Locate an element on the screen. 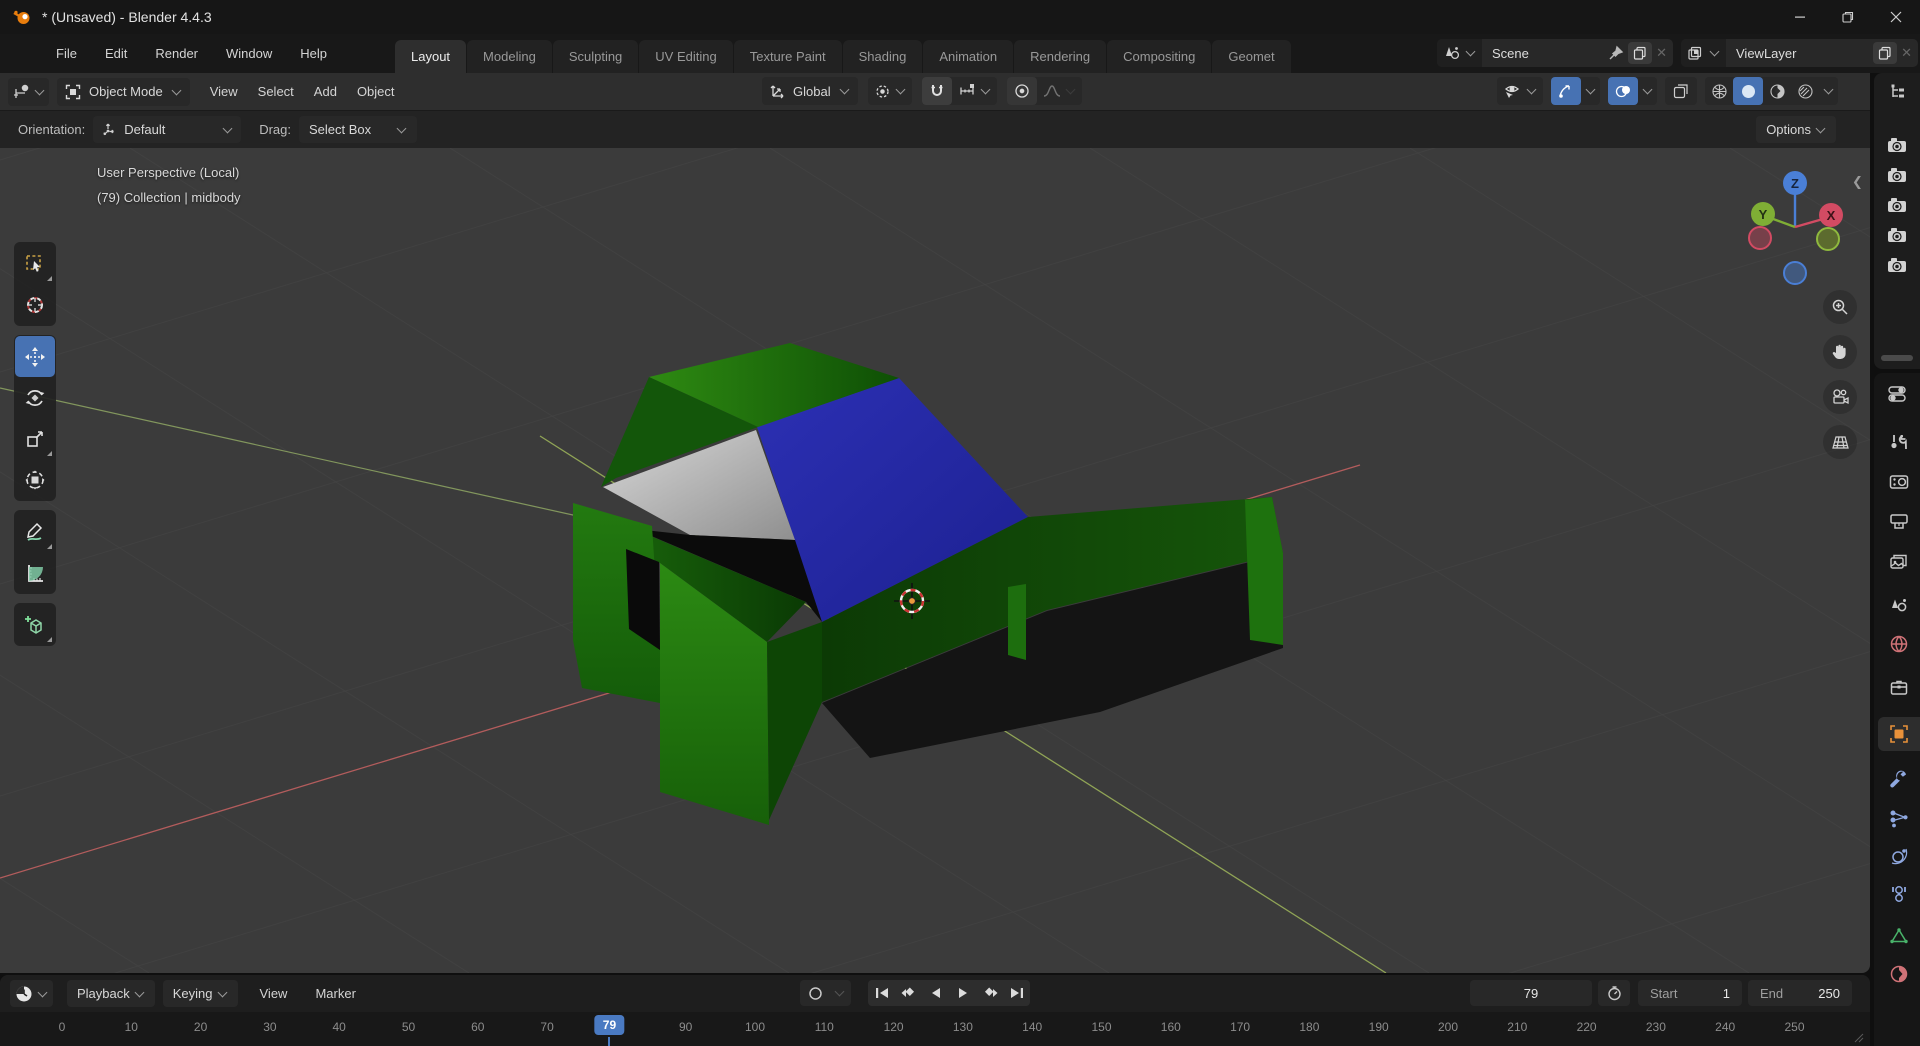 Image resolution: width=1920 pixels, height=1046 pixels. jump-to-start-button is located at coordinates (881, 993).